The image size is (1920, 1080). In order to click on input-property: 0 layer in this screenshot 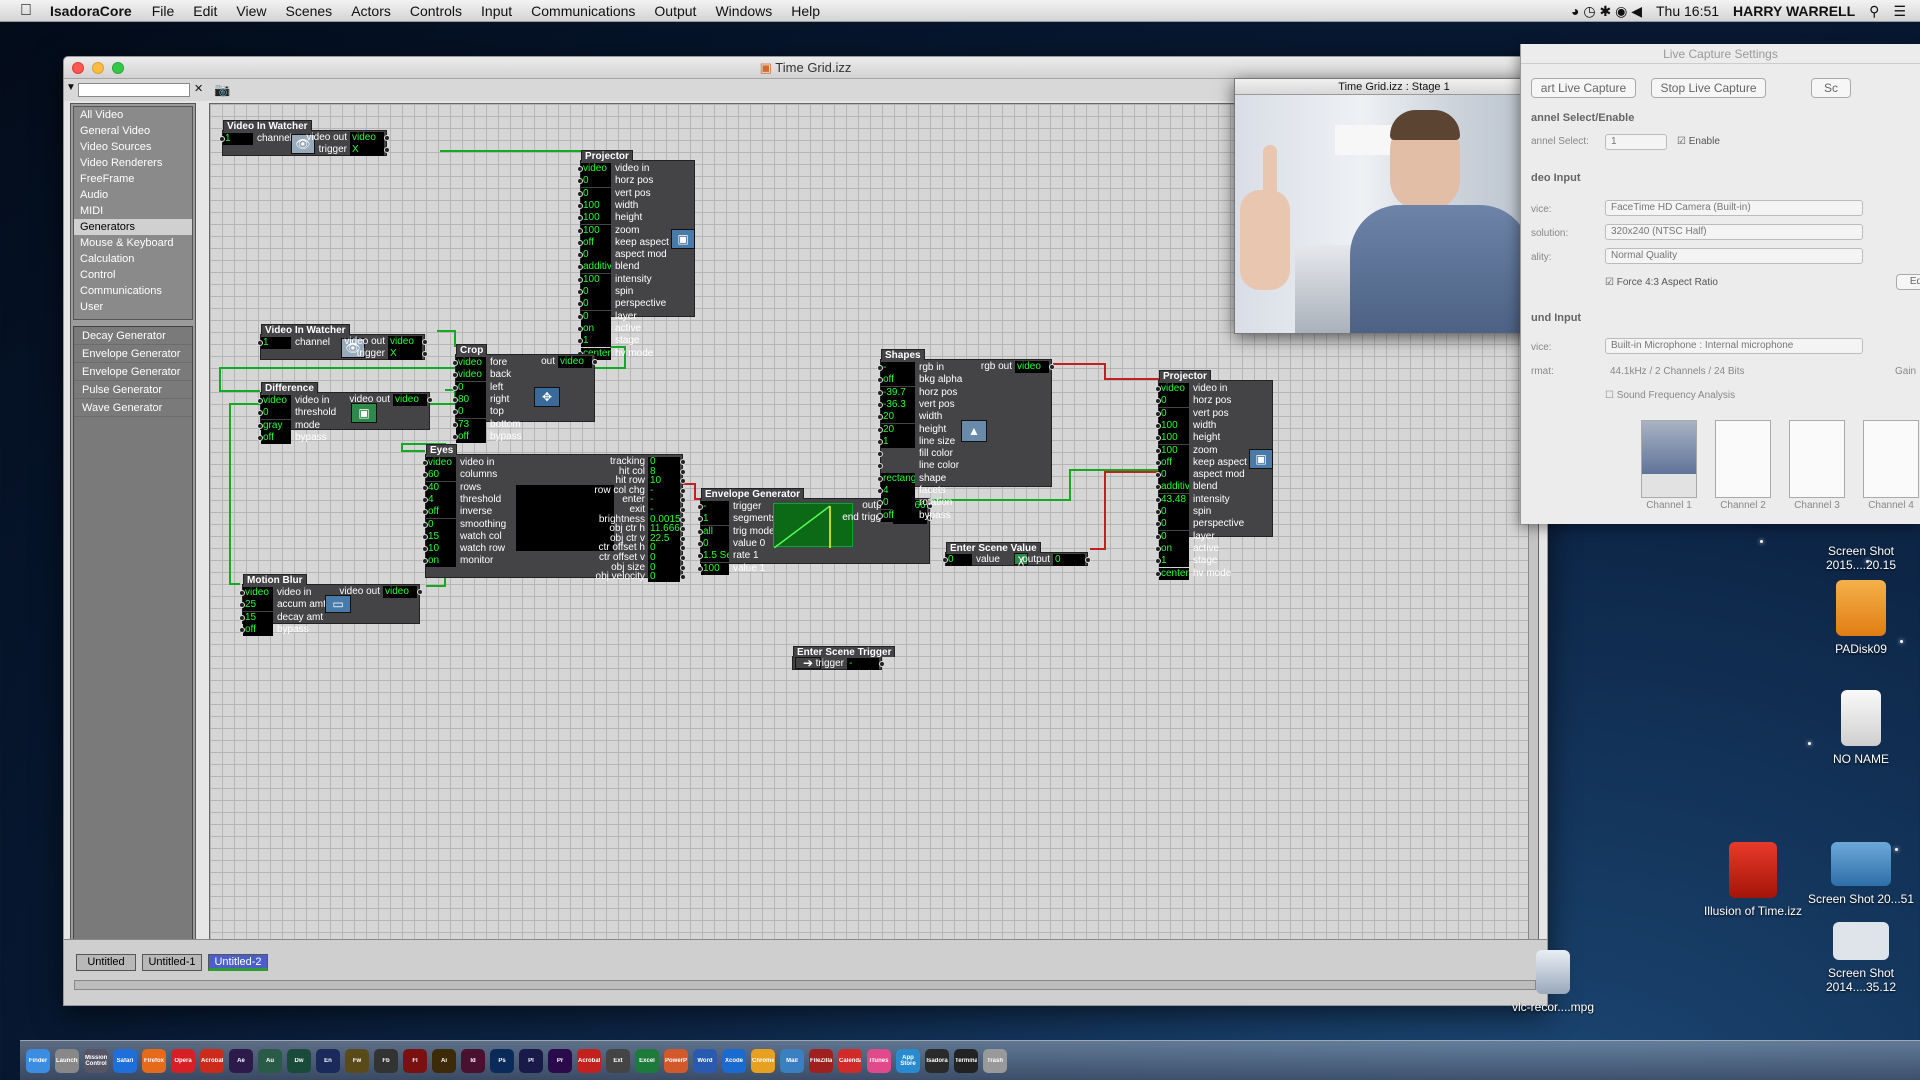, I will do `click(609, 316)`.